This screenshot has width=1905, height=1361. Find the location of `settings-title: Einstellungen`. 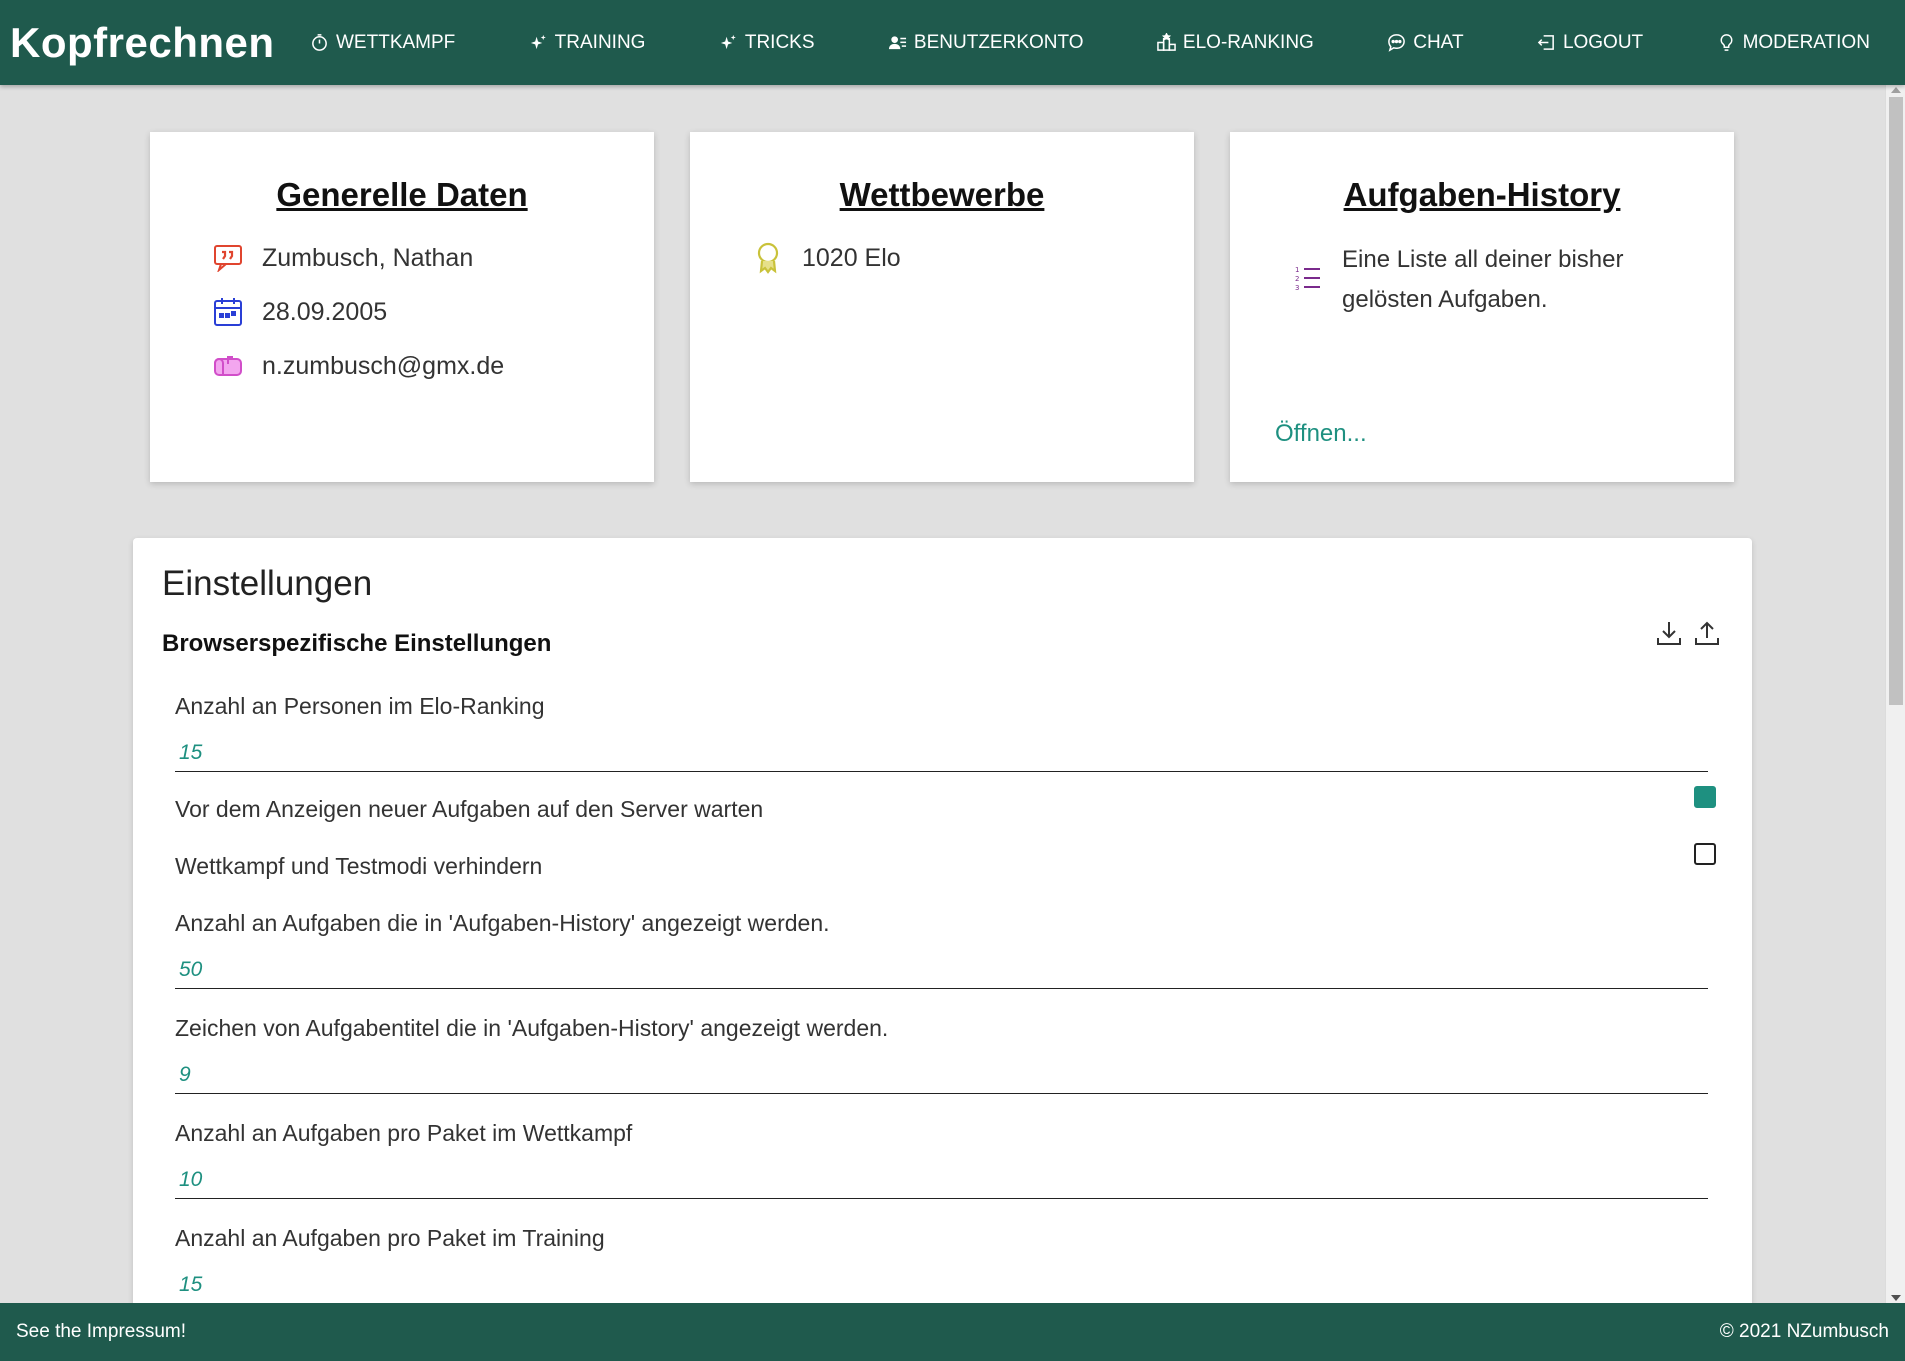

settings-title: Einstellungen is located at coordinates (267, 583).